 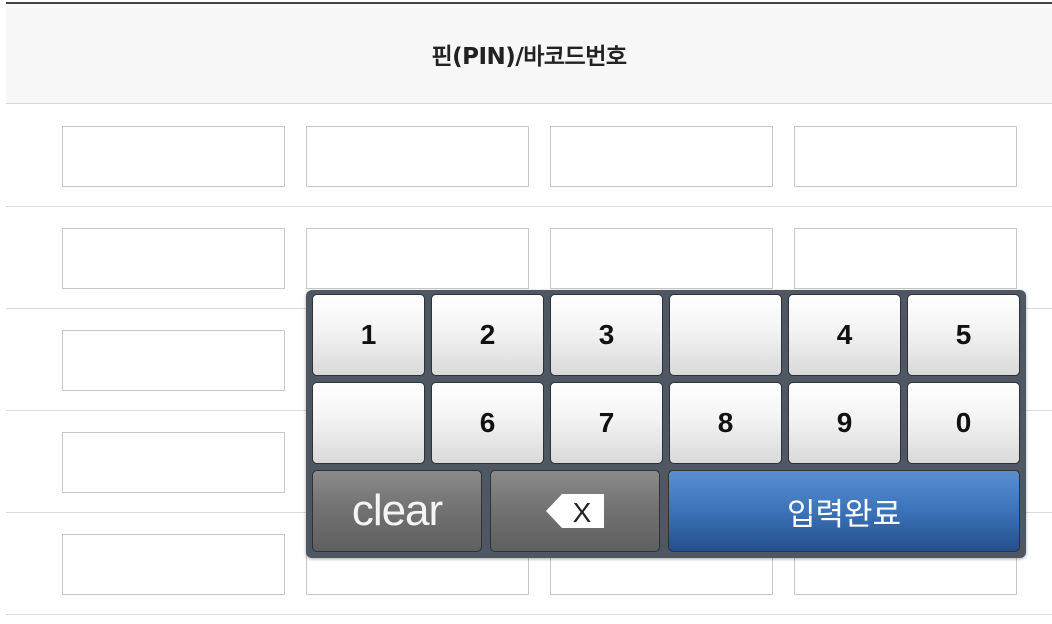 I want to click on key-0: 0, so click(x=963, y=423).